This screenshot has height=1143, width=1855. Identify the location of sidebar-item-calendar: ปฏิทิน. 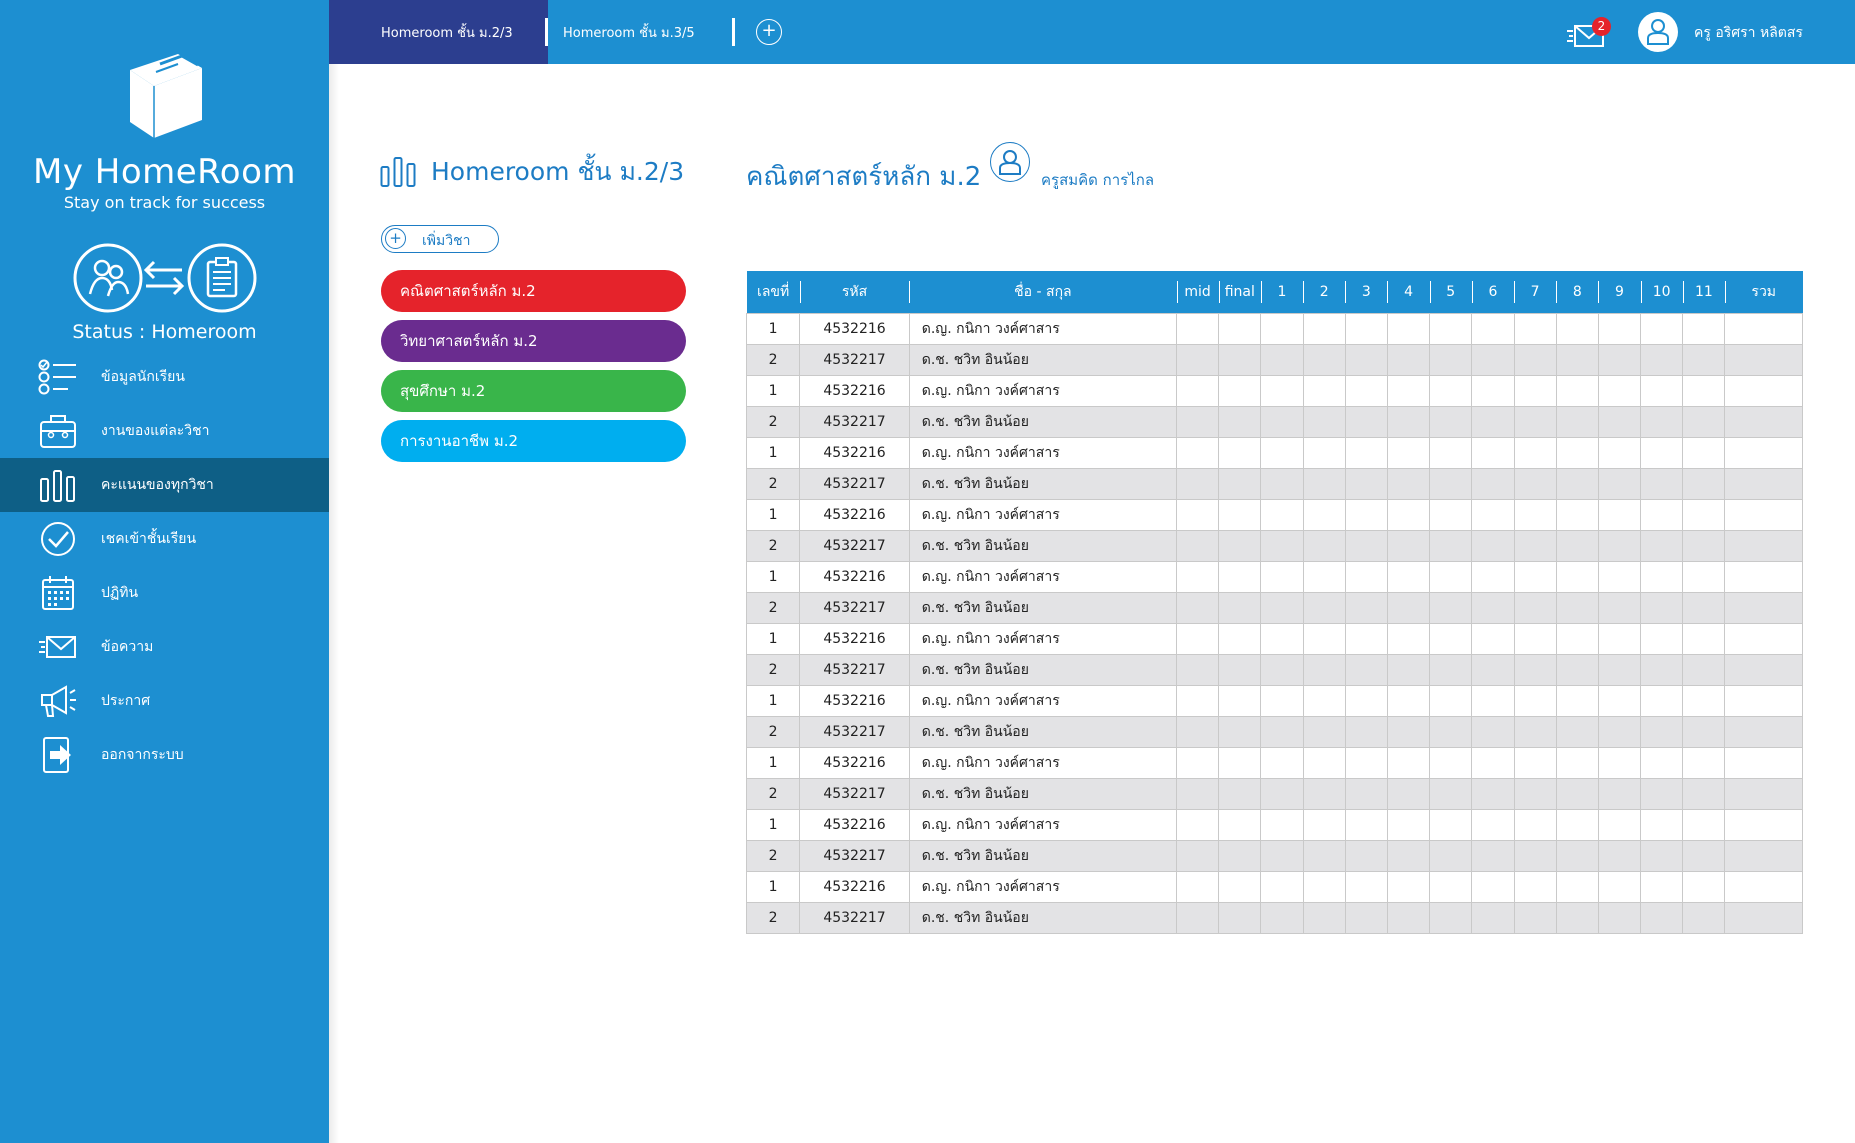
(164, 593).